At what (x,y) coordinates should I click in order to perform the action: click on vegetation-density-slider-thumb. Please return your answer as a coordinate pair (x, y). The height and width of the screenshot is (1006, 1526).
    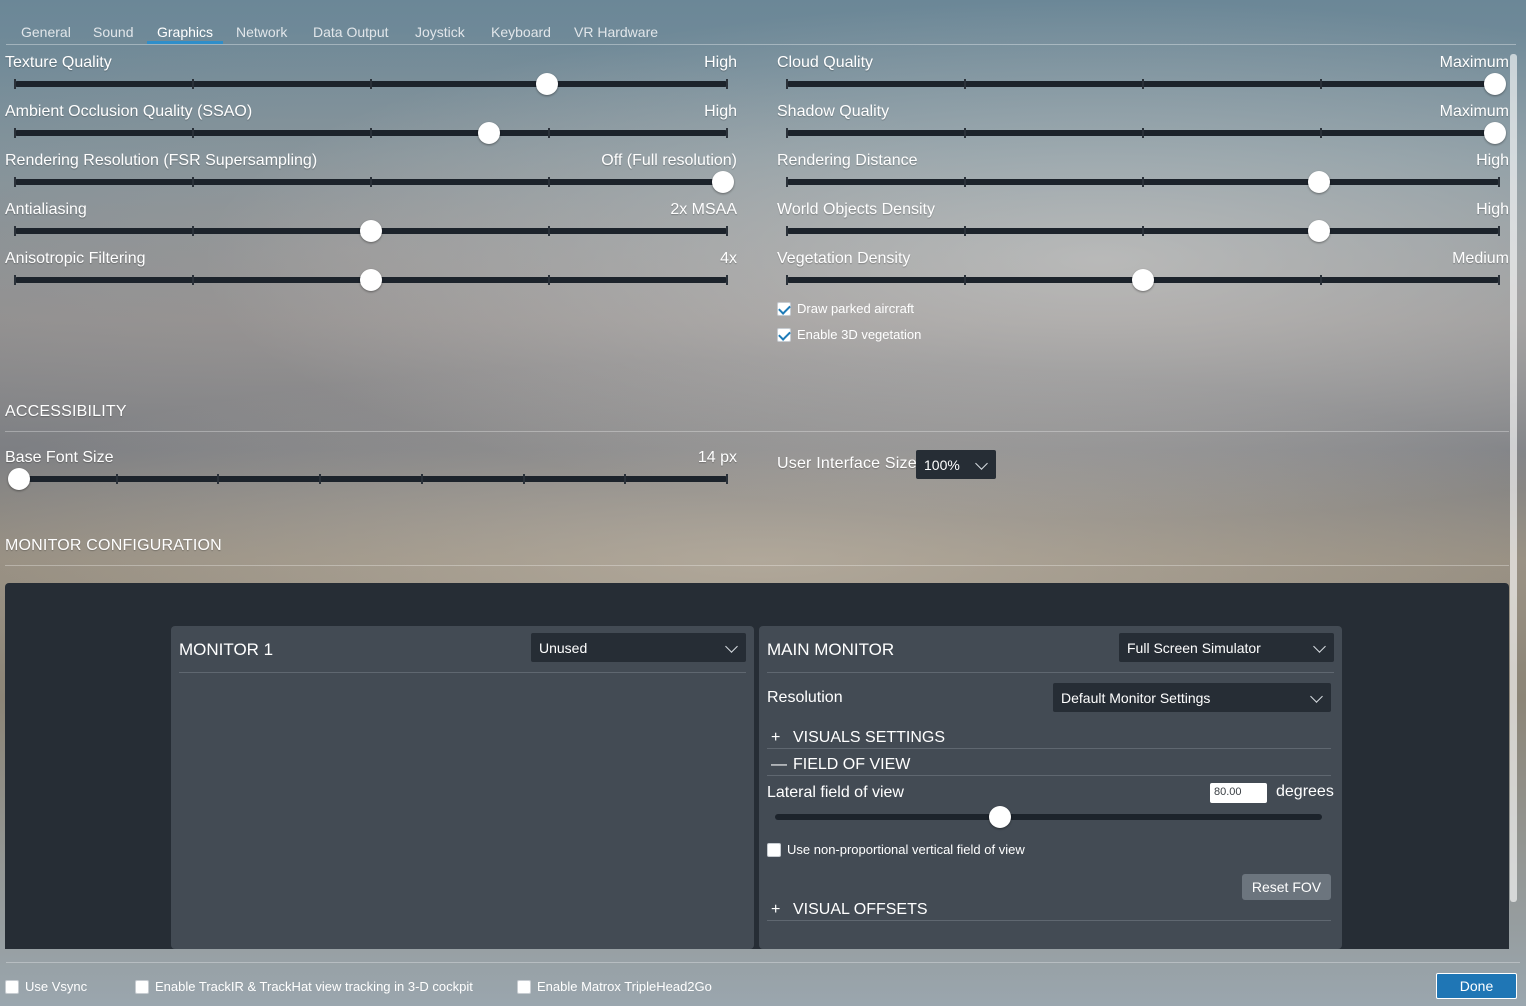
    Looking at the image, I should click on (1143, 280).